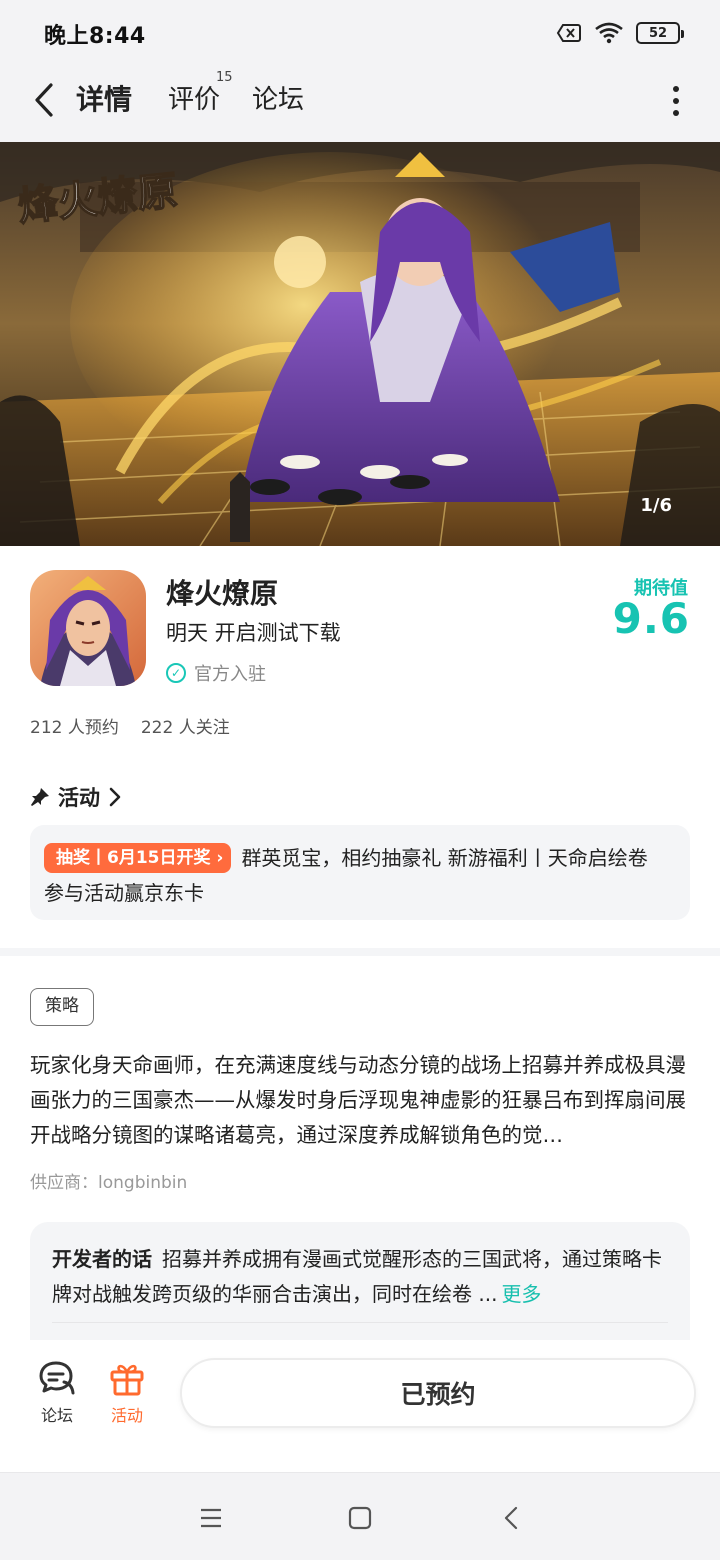 Image resolution: width=720 pixels, height=1560 pixels. I want to click on system-nav-bar, so click(360, 1516).